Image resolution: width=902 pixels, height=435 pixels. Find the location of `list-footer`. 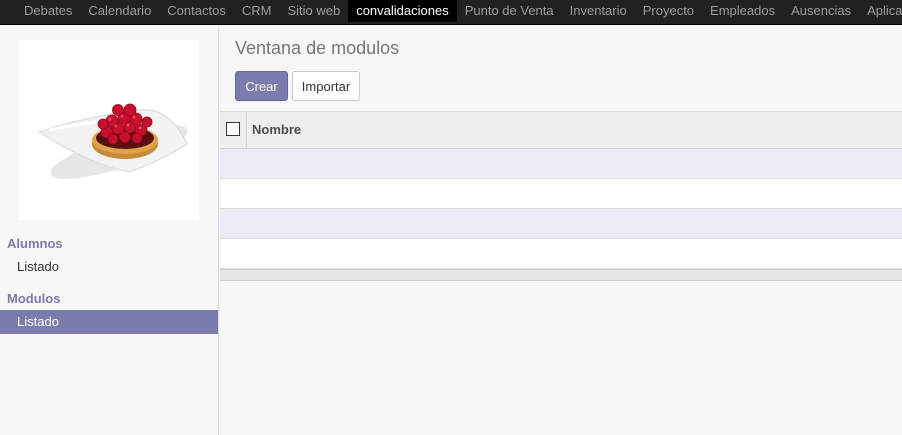

list-footer is located at coordinates (561, 275).